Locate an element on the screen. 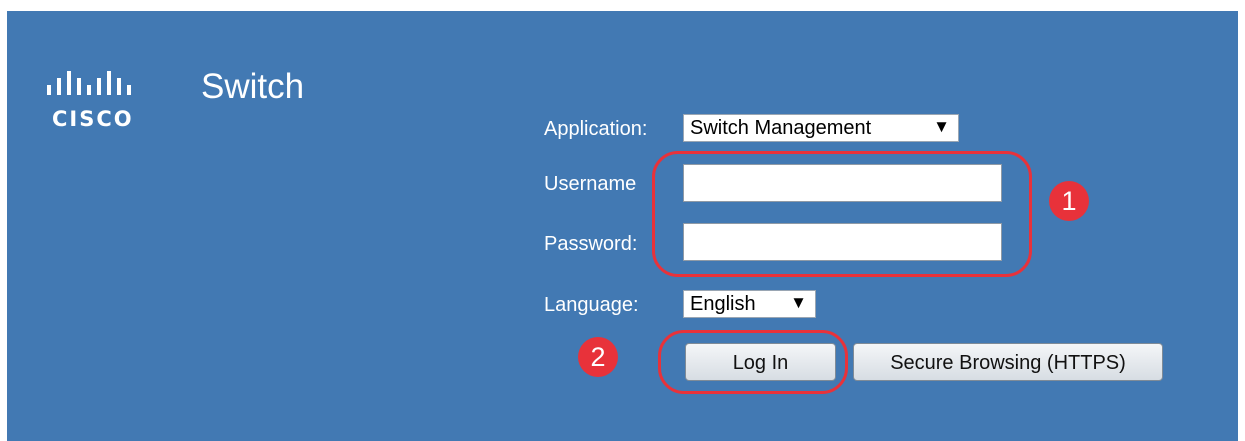  highlight-login is located at coordinates (753, 362).